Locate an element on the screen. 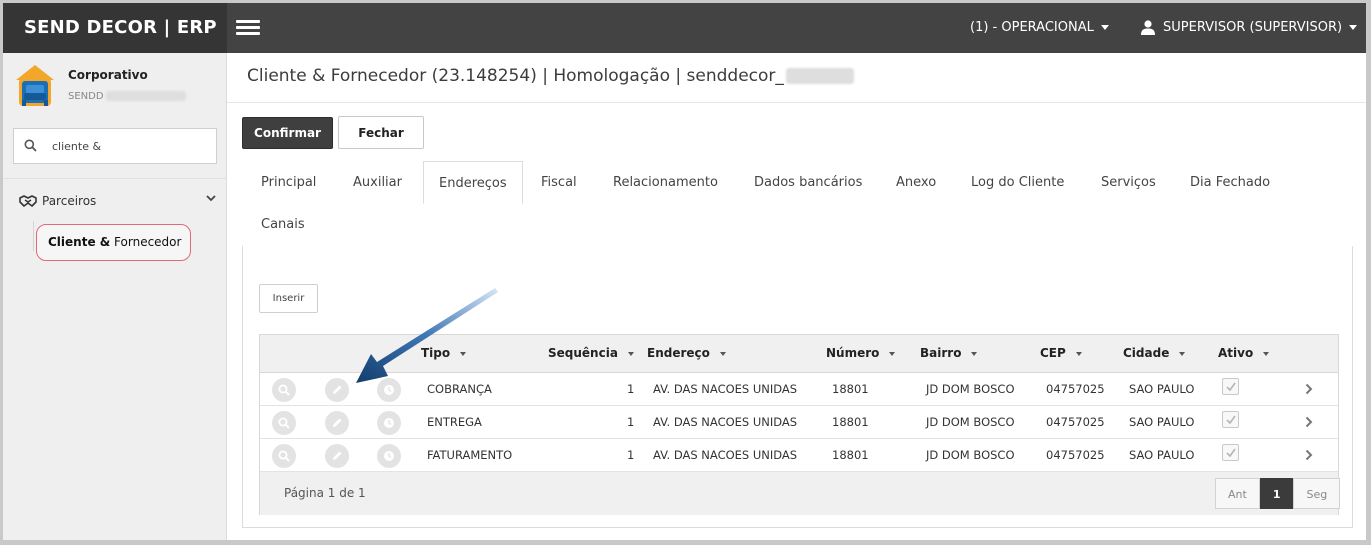 Image resolution: width=1371 pixels, height=545 pixels. sidebar-group-label: Parceiros is located at coordinates (69, 201).